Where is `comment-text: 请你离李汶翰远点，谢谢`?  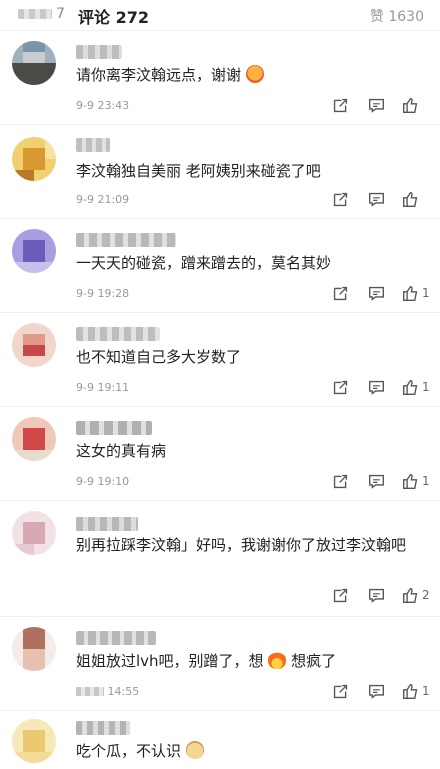
comment-text: 请你离李汶翰远点，谢谢 is located at coordinates (251, 75).